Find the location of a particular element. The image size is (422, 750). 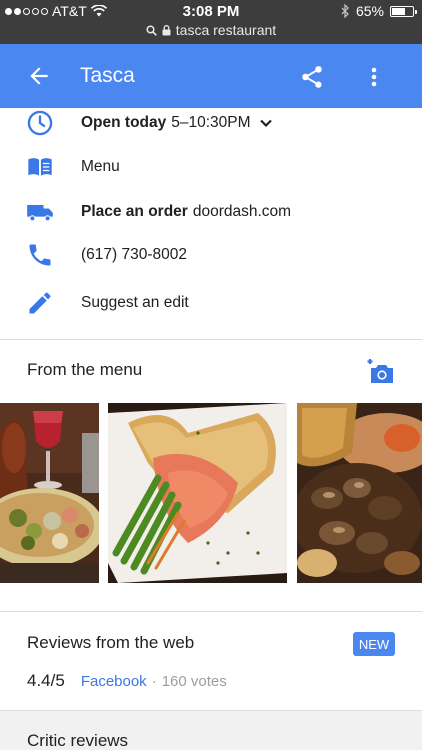

search-icon is located at coordinates (151, 30).